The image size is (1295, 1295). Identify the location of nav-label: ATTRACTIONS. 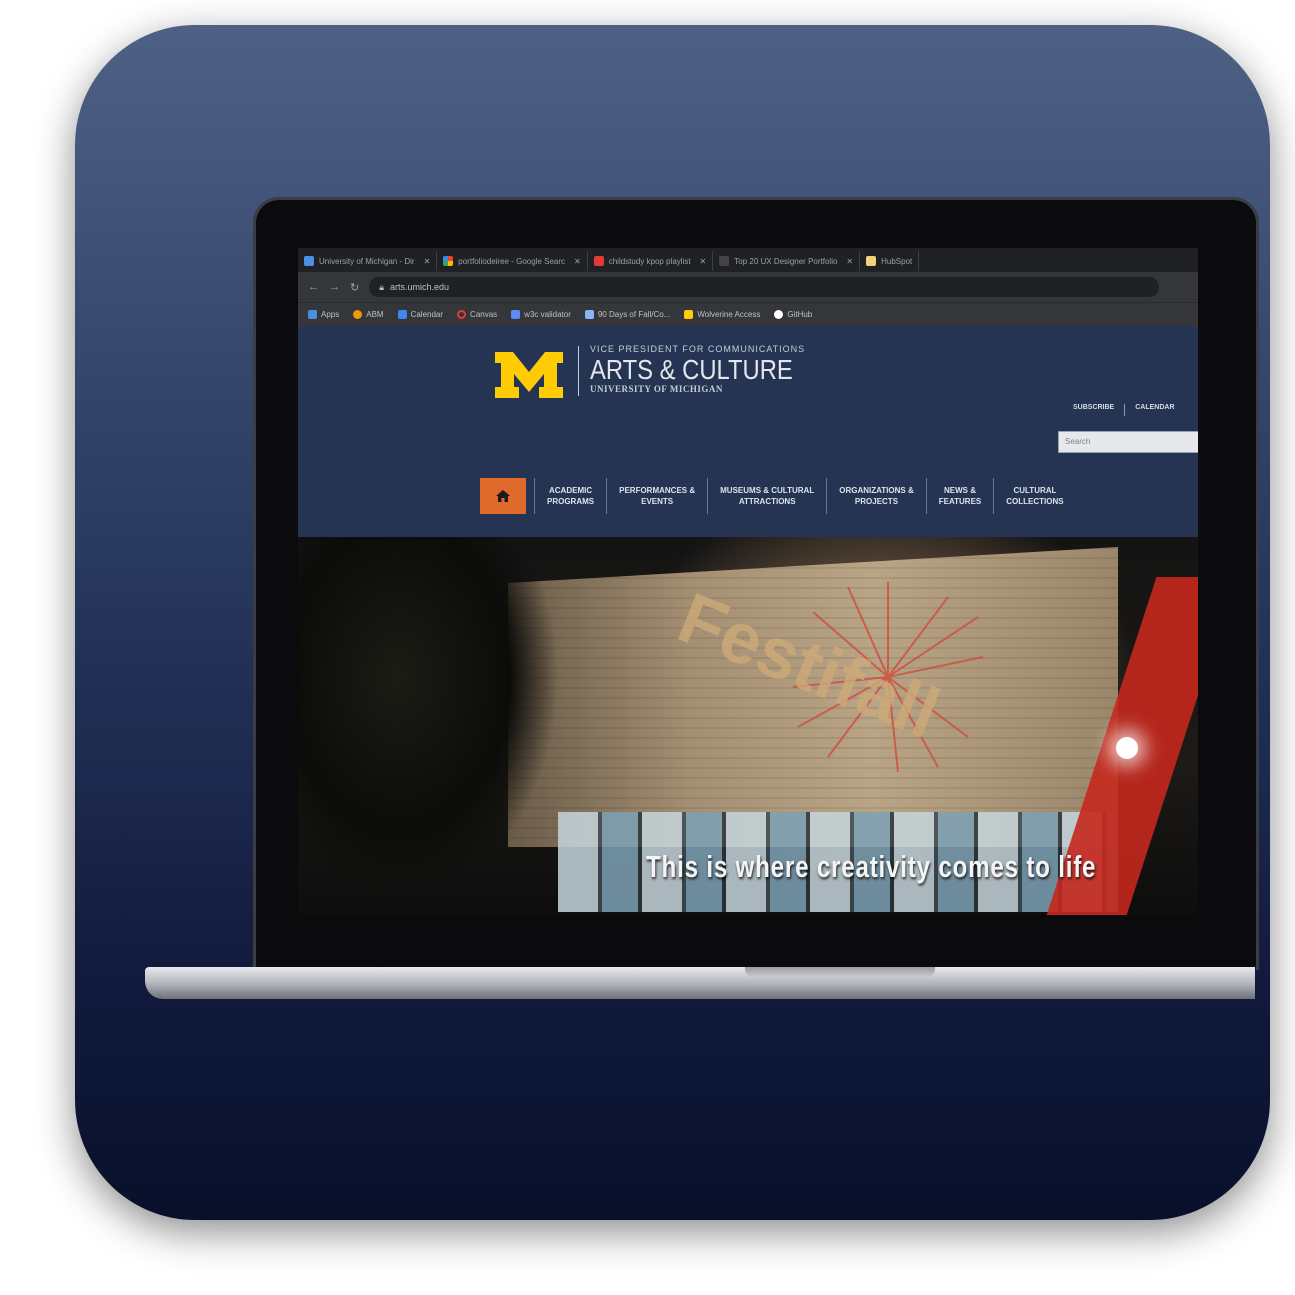
(767, 501).